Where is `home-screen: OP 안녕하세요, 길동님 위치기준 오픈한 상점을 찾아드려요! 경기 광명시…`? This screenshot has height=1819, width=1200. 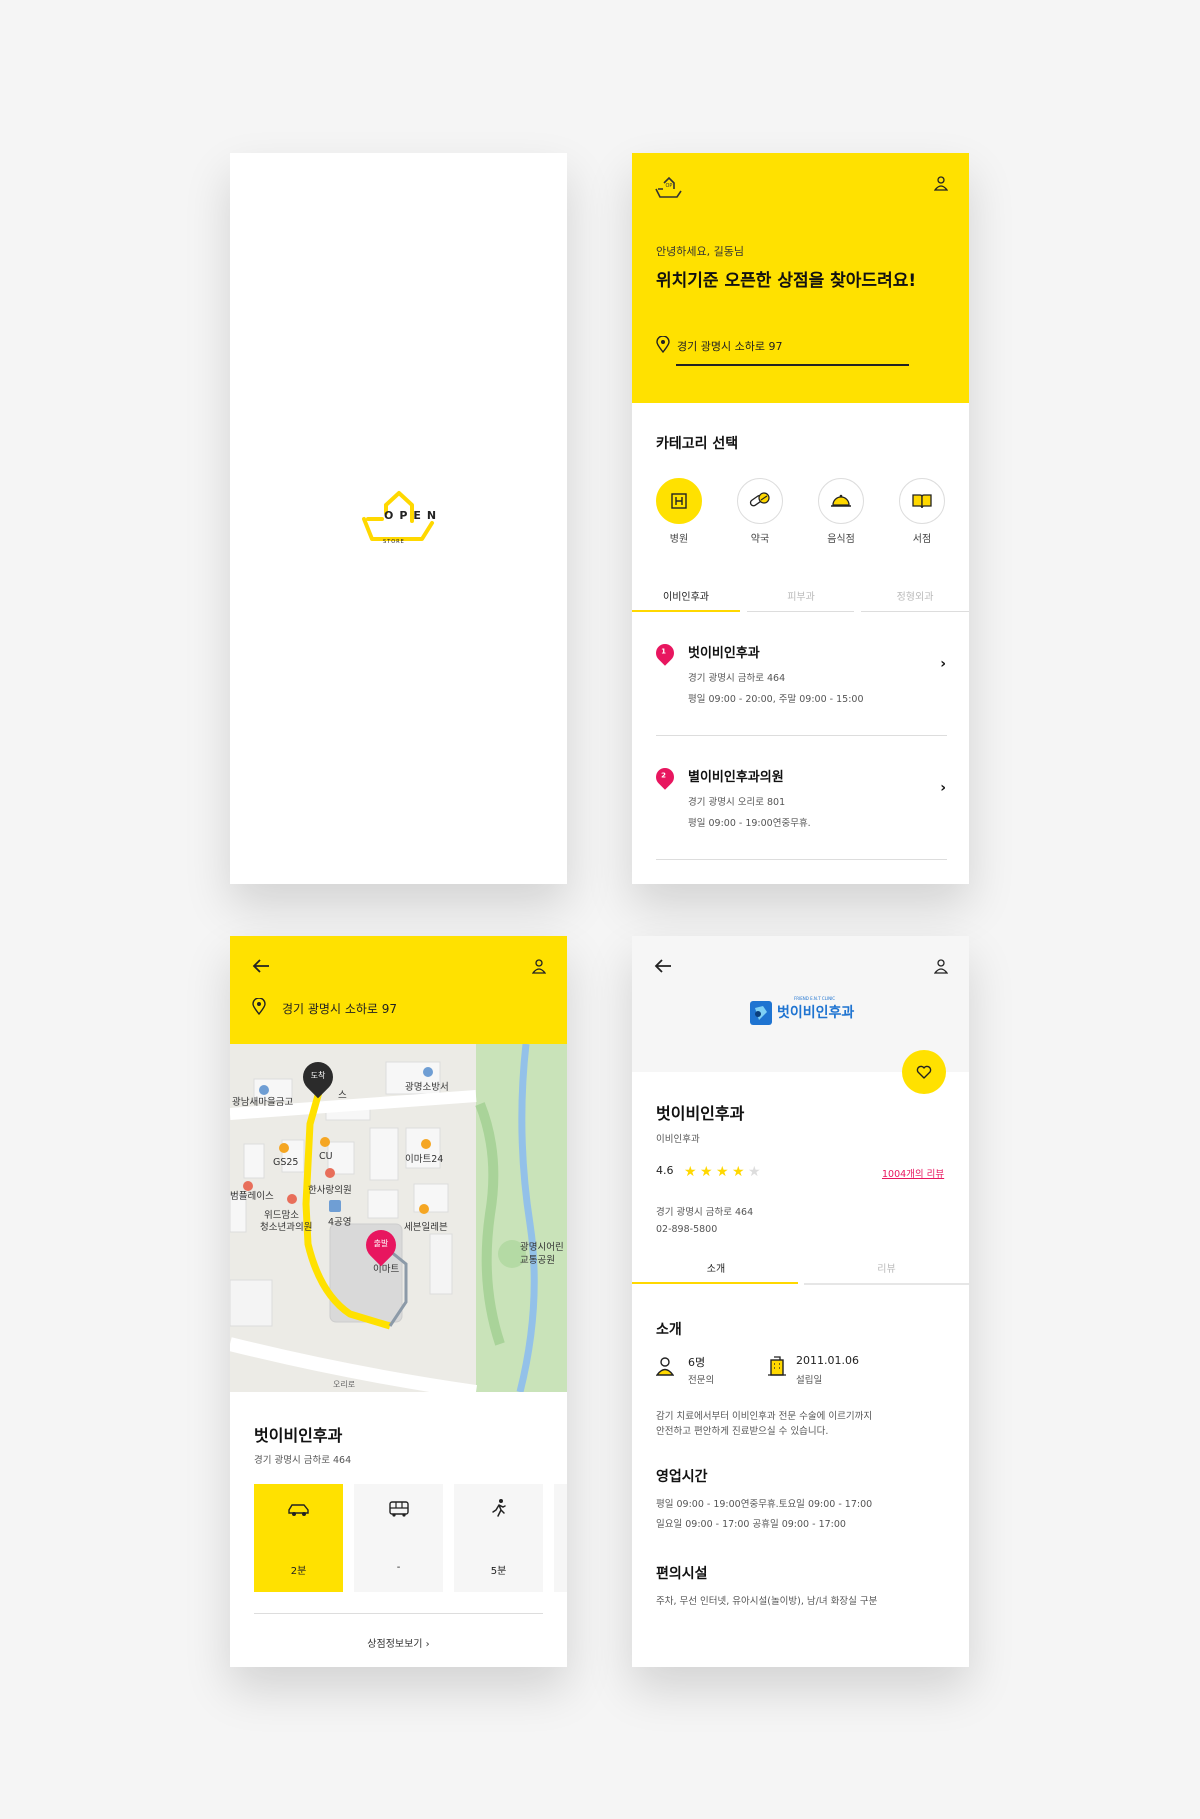 home-screen: OP 안녕하세요, 길동님 위치기준 오픈한 상점을 찾아드려요! 경기 광명시… is located at coordinates (800, 518).